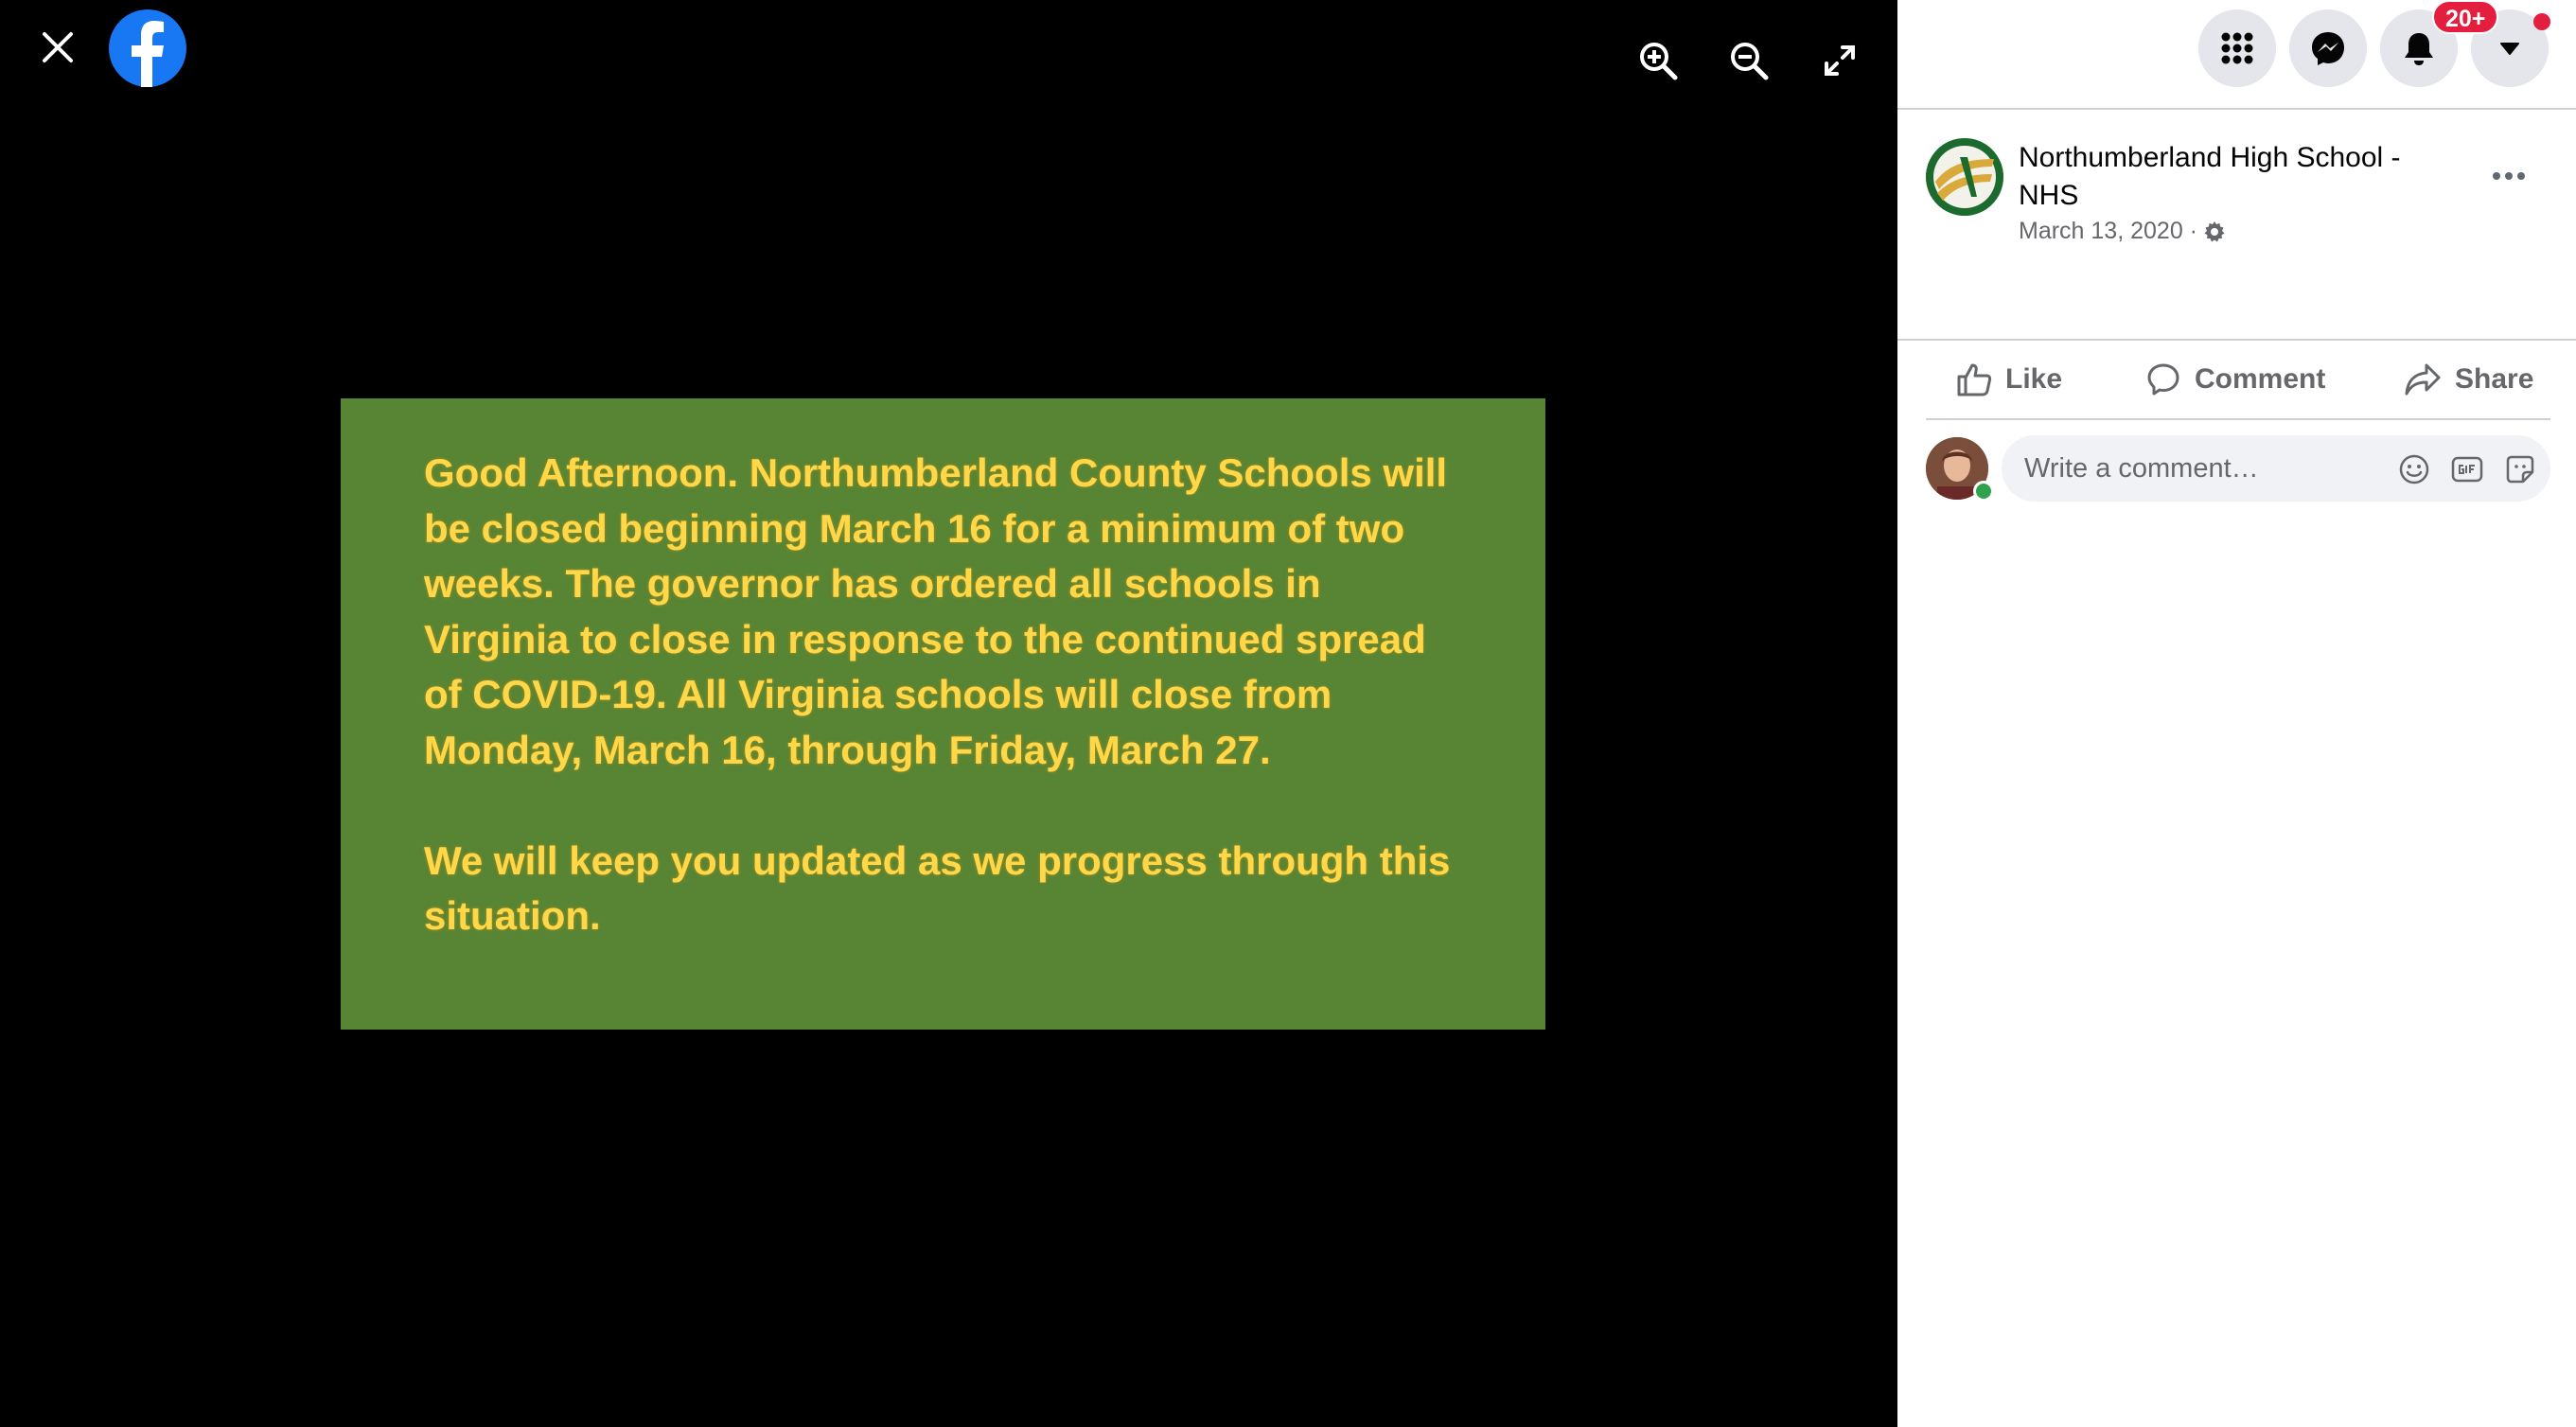  I want to click on like-button: Like, so click(2009, 379).